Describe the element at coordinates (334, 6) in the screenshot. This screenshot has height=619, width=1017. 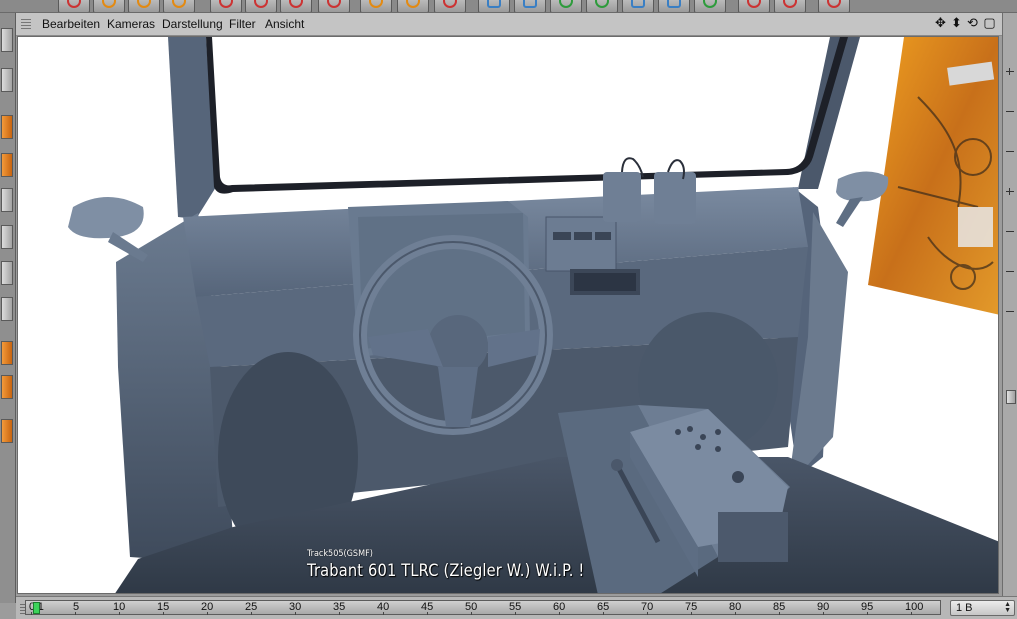
I see `arrow-tool-icon` at that location.